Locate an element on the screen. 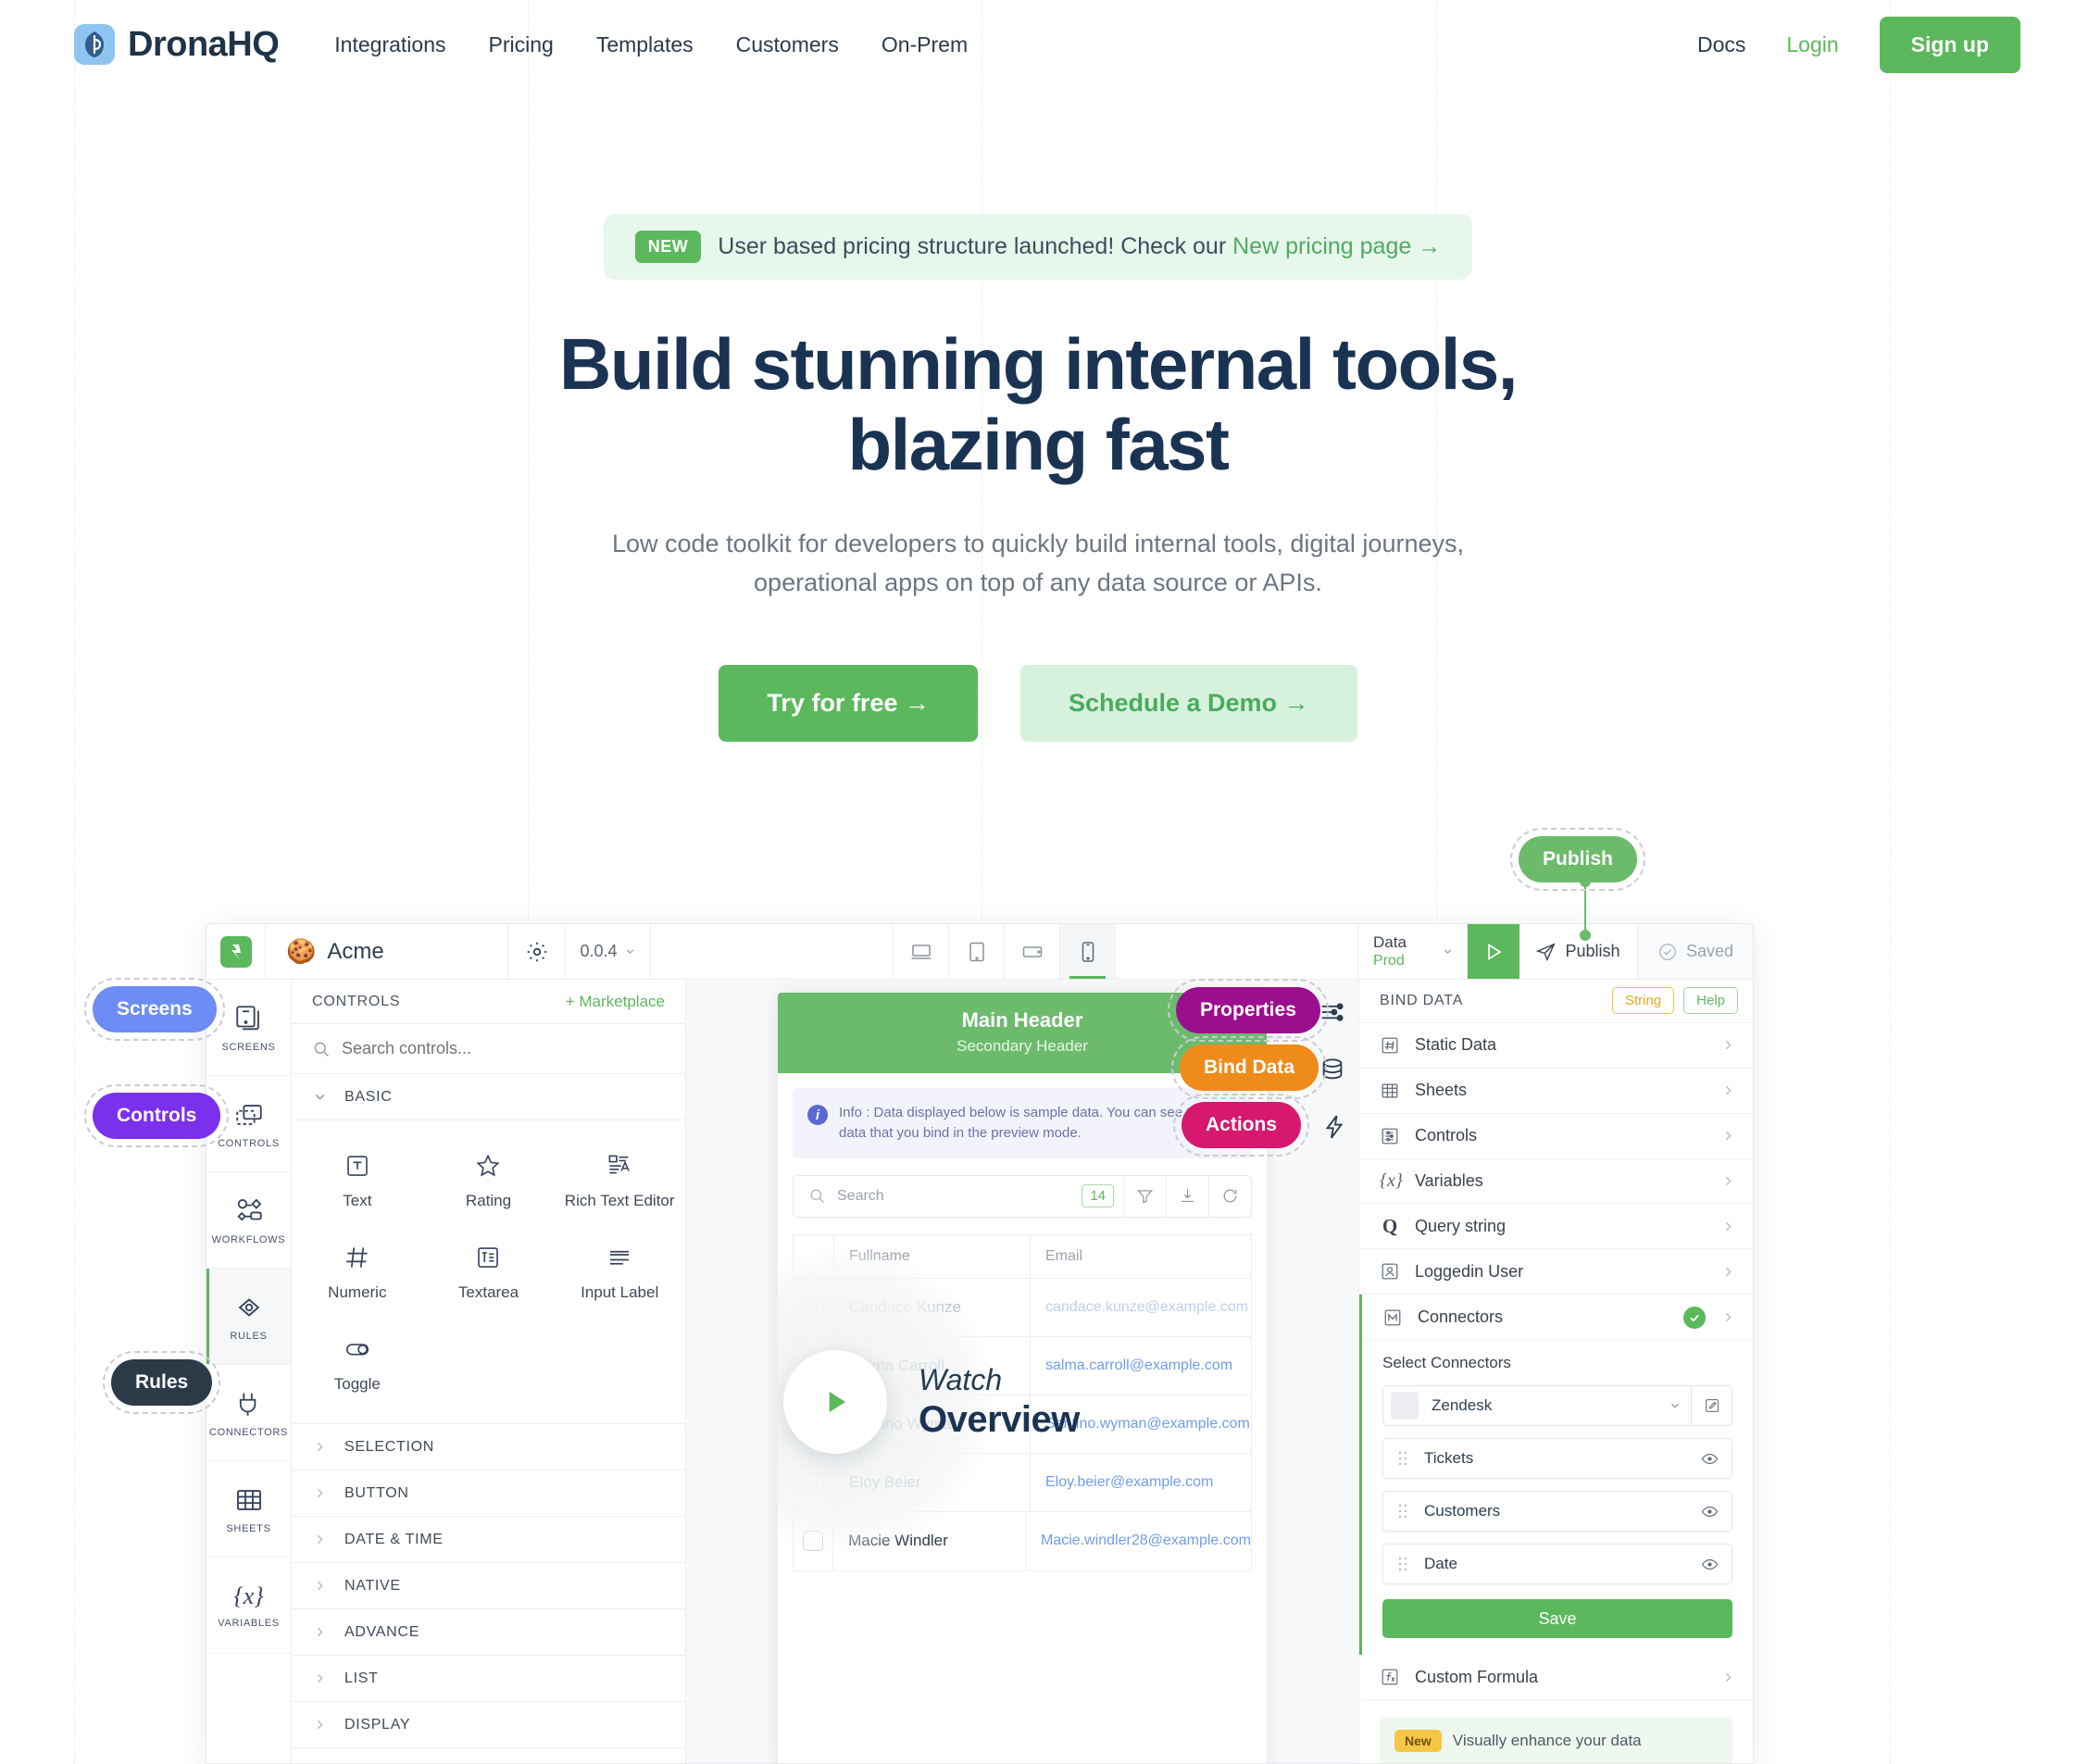 Image resolution: width=2076 pixels, height=1764 pixels. nav-link-pricing: Pricing is located at coordinates (521, 44).